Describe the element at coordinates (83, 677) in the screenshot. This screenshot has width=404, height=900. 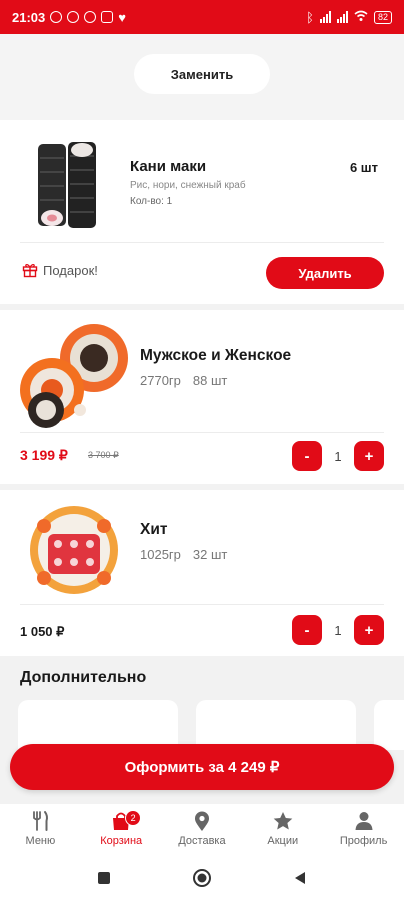
I see `extras-heading: Дополнительно` at that location.